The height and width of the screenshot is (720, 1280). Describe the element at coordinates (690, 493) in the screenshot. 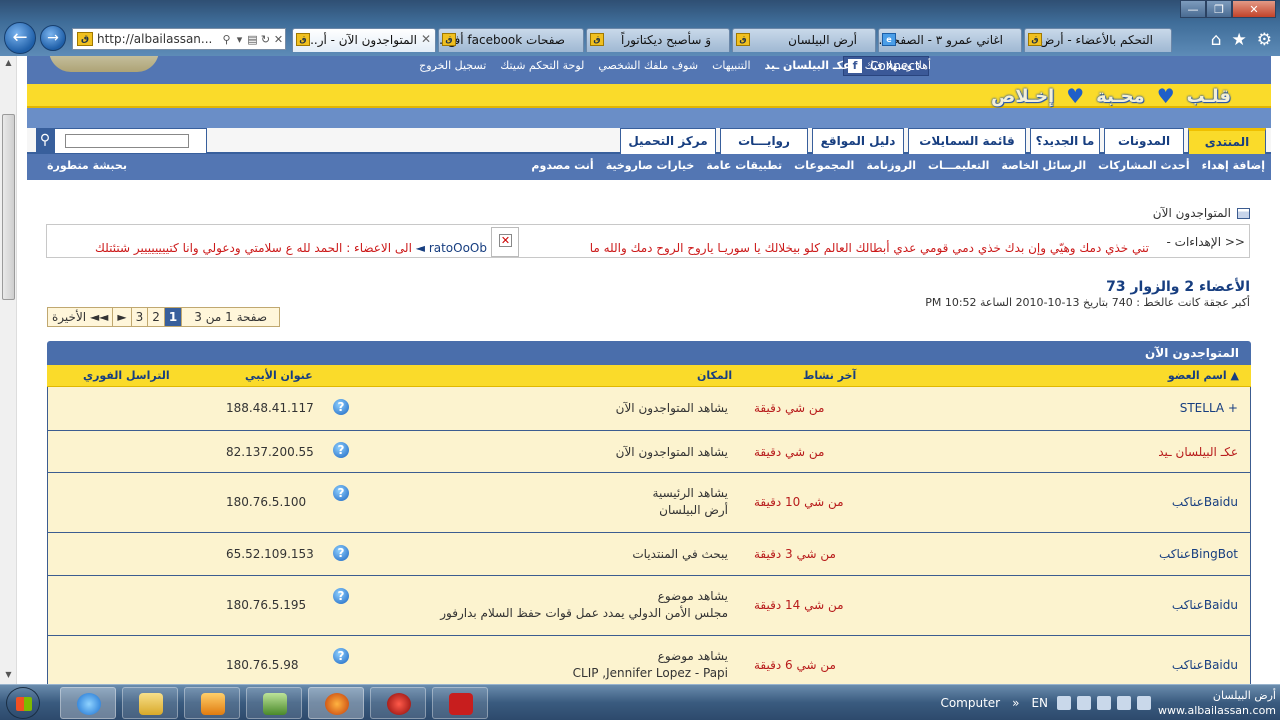

I see `location-line: يشاهد الرئيسية` at that location.